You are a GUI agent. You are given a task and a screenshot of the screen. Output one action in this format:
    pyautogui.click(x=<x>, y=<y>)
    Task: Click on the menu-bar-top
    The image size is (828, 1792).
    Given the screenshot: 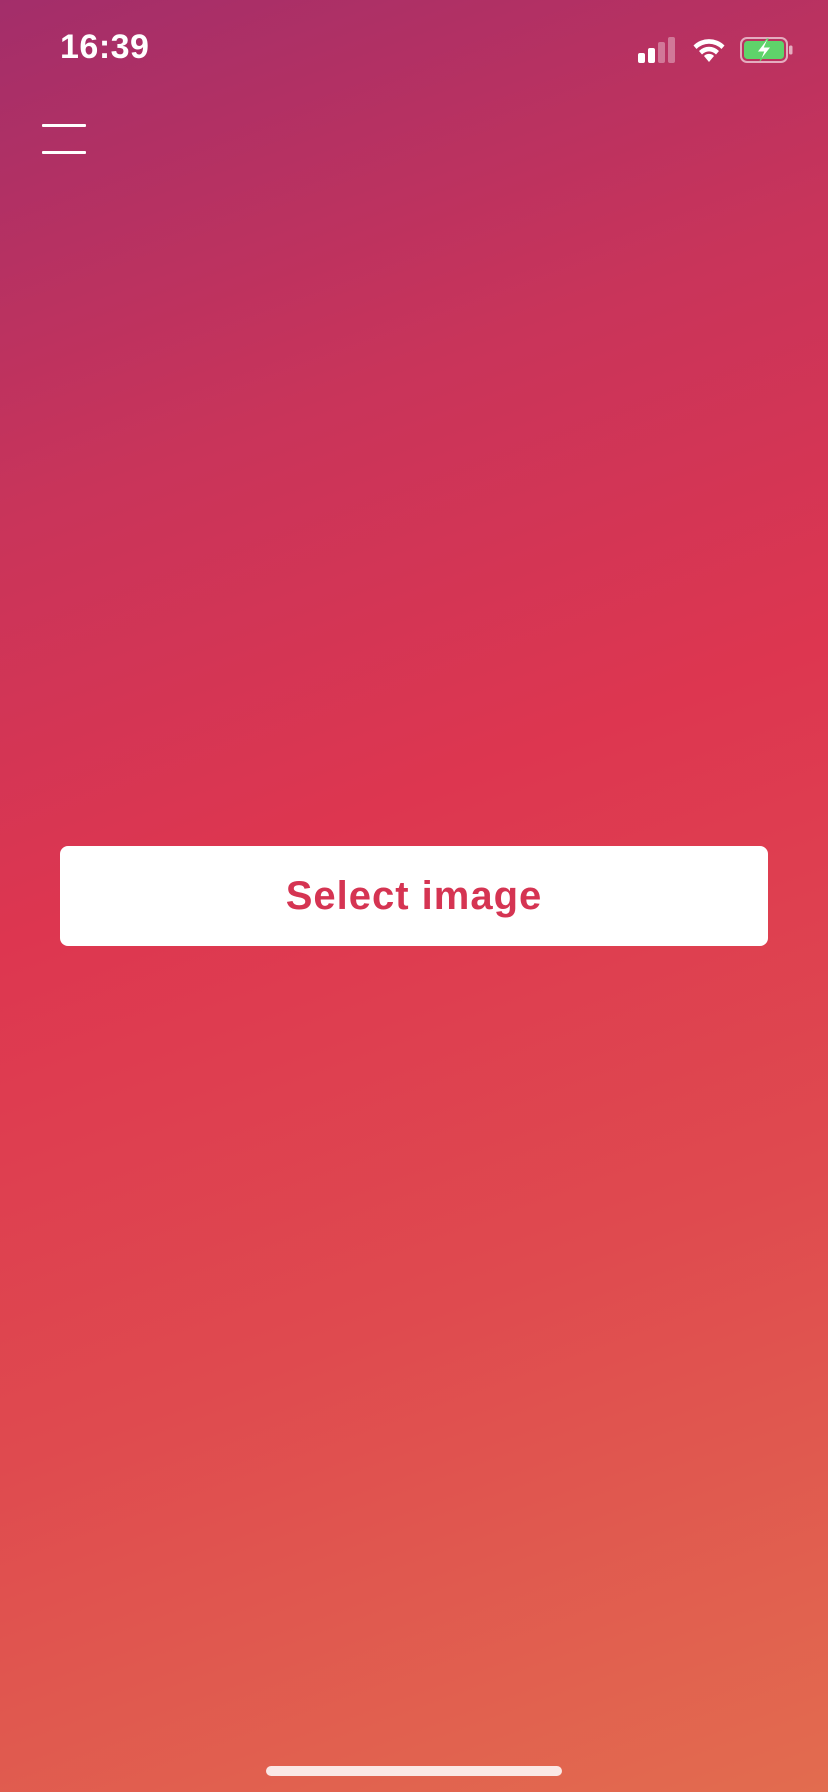 What is the action you would take?
    pyautogui.click(x=64, y=125)
    